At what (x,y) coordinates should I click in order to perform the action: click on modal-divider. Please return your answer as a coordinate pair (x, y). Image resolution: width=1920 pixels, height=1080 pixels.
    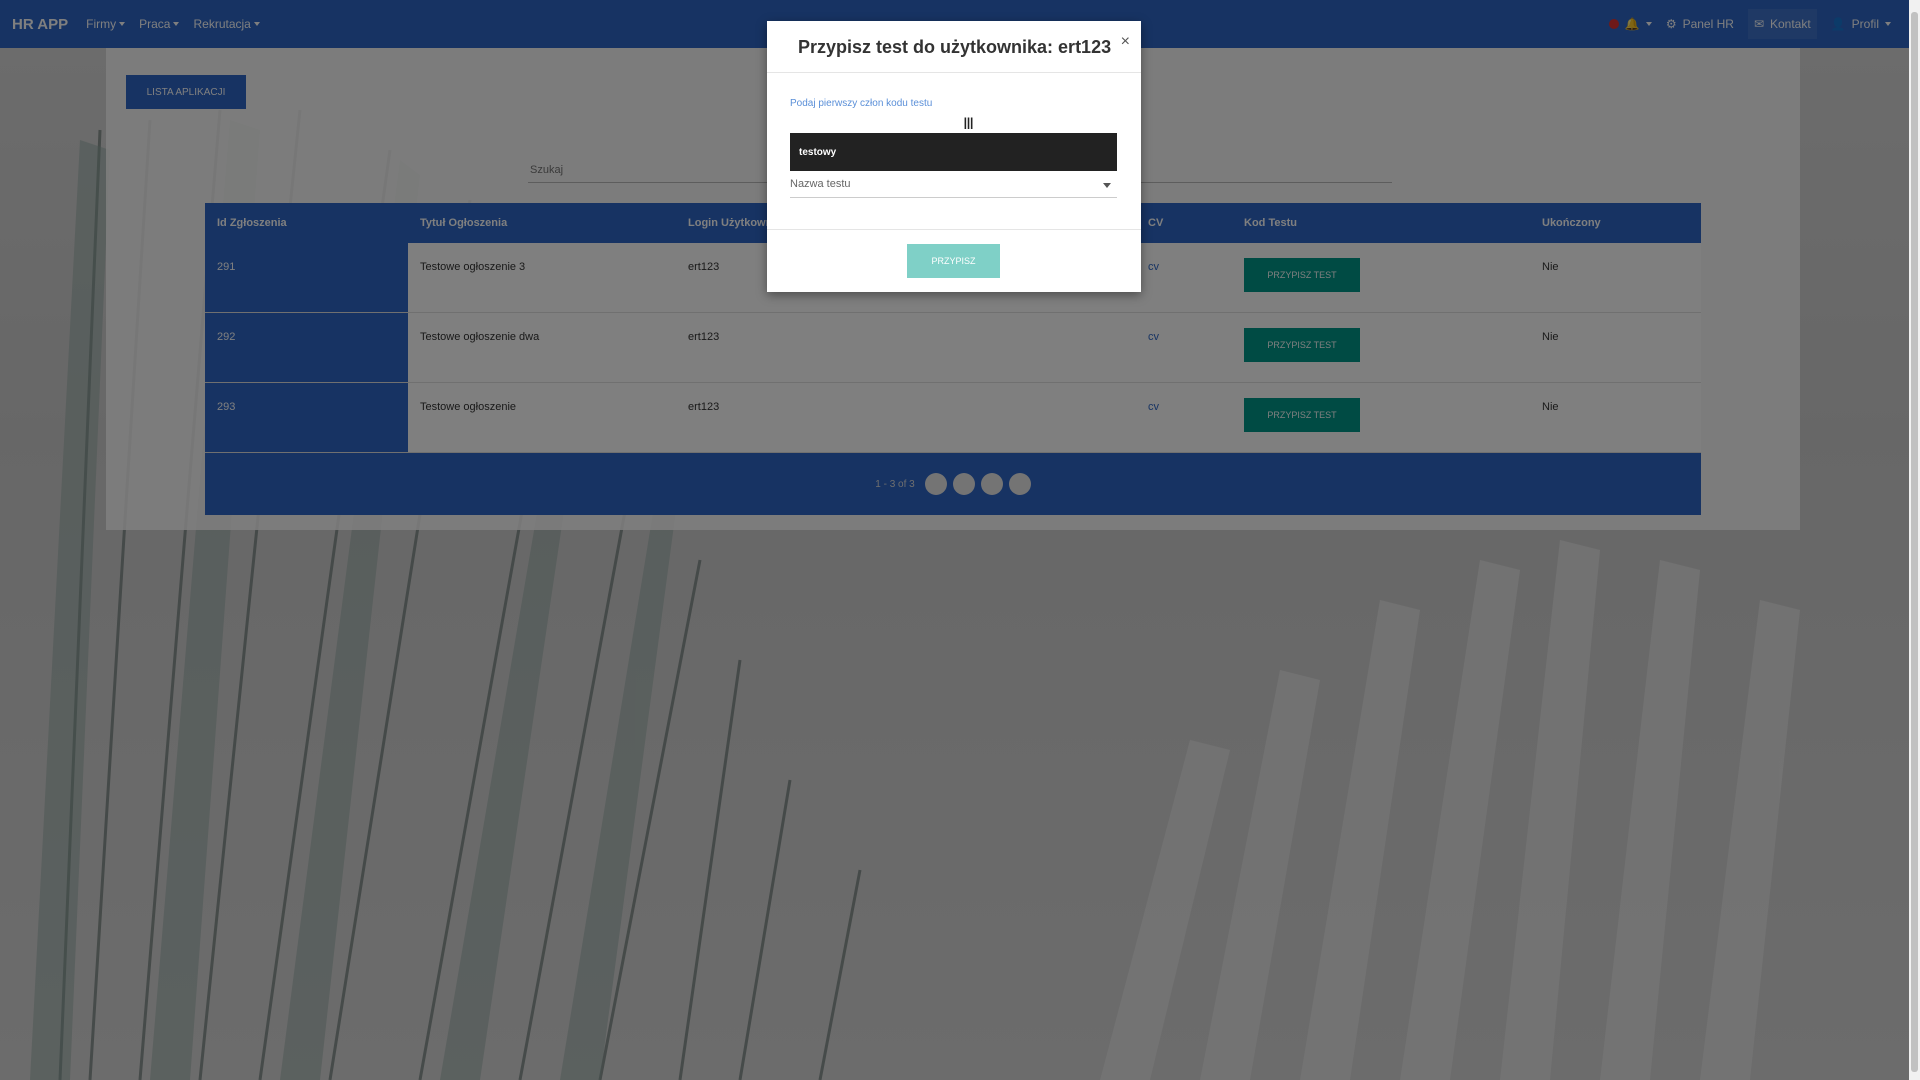
    Looking at the image, I should click on (954, 229).